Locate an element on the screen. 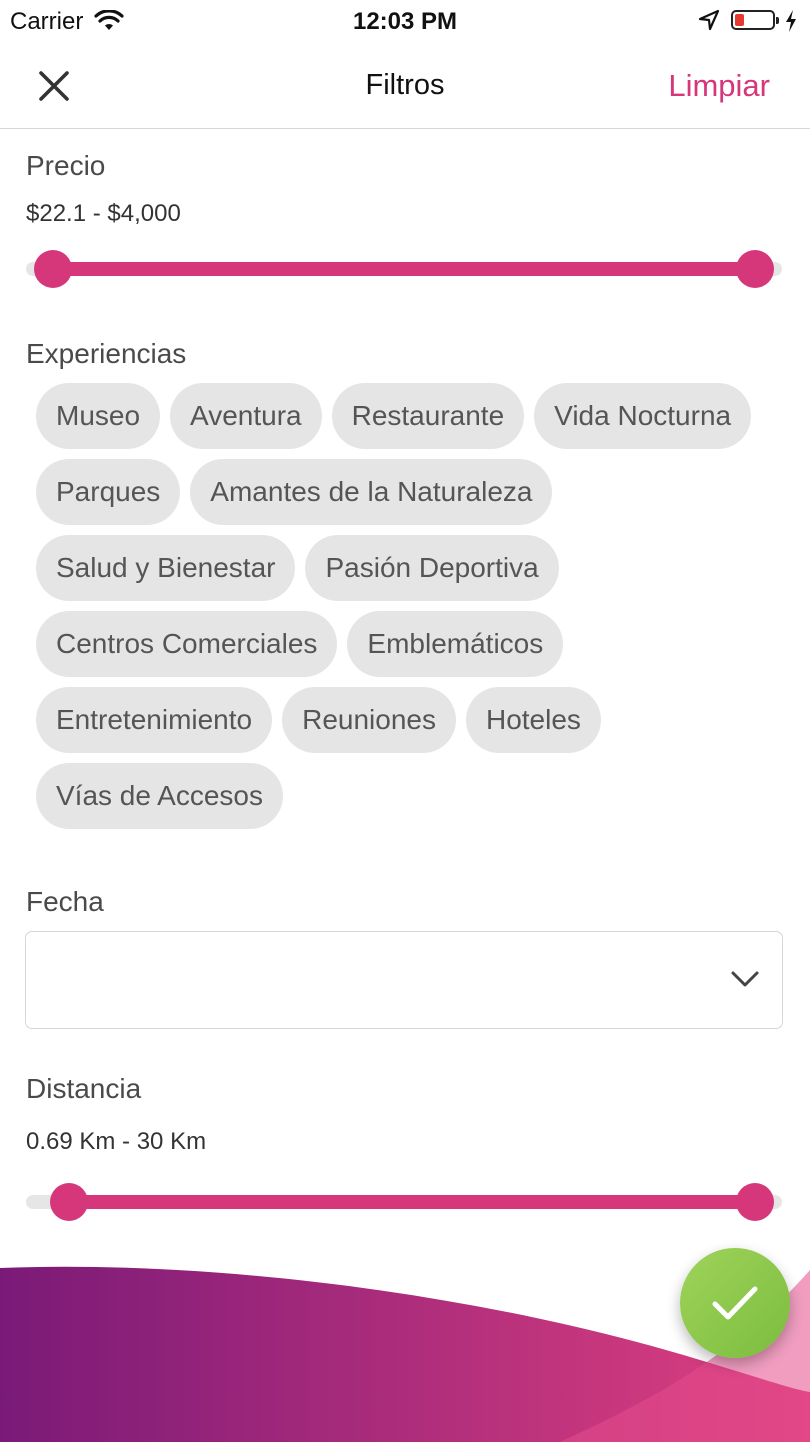  experience-chip: Vías de Accesos is located at coordinates (160, 796).